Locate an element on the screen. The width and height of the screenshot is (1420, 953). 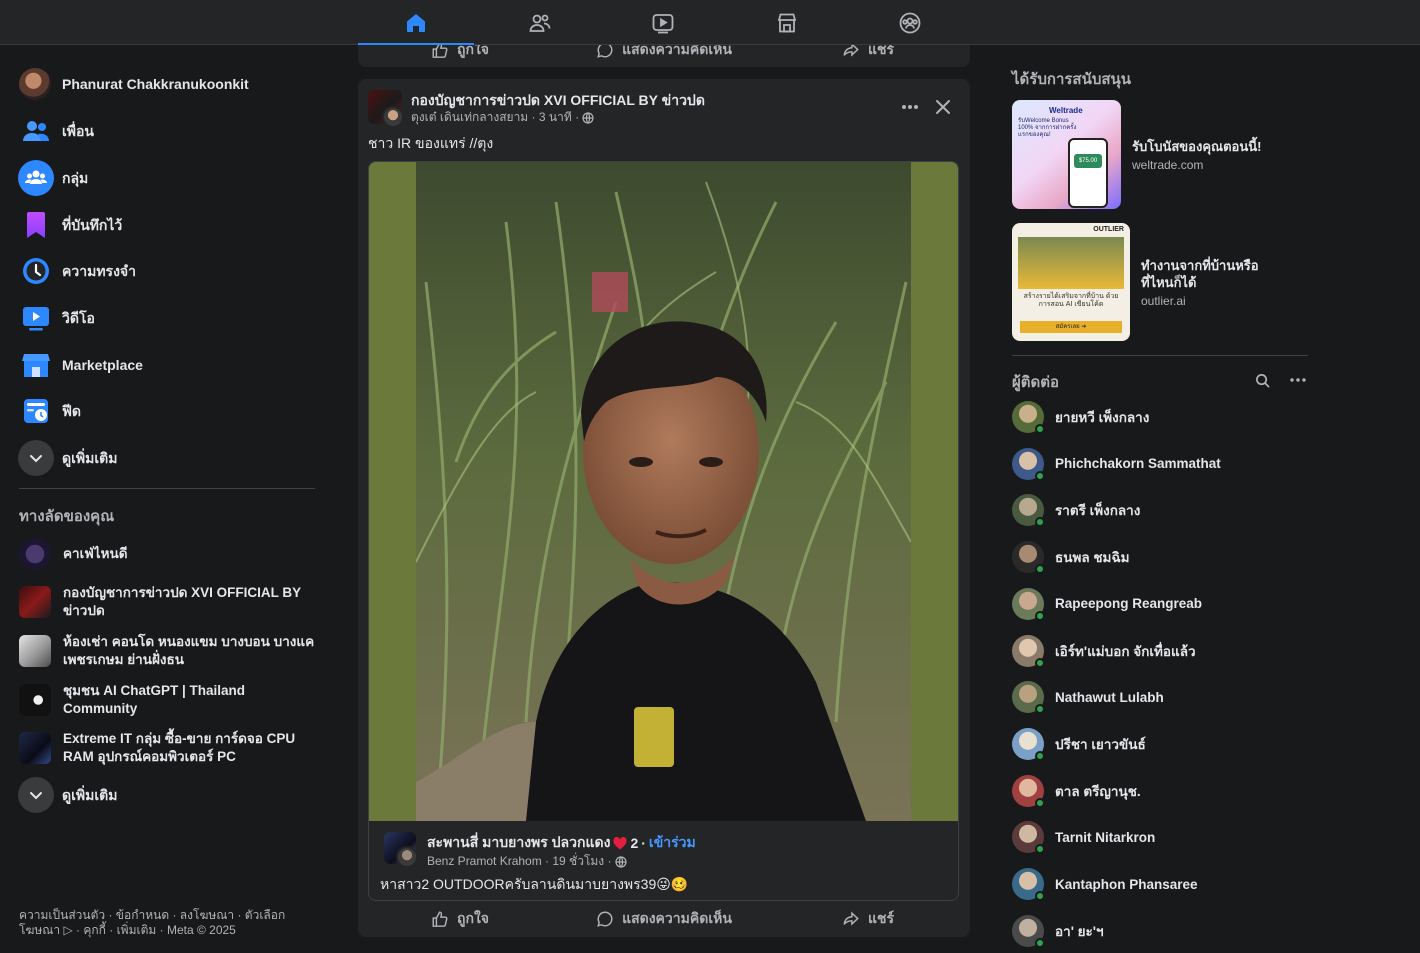
post-caption: ชาว IR ของแทร่ //ตุง is located at coordinates (431, 143).